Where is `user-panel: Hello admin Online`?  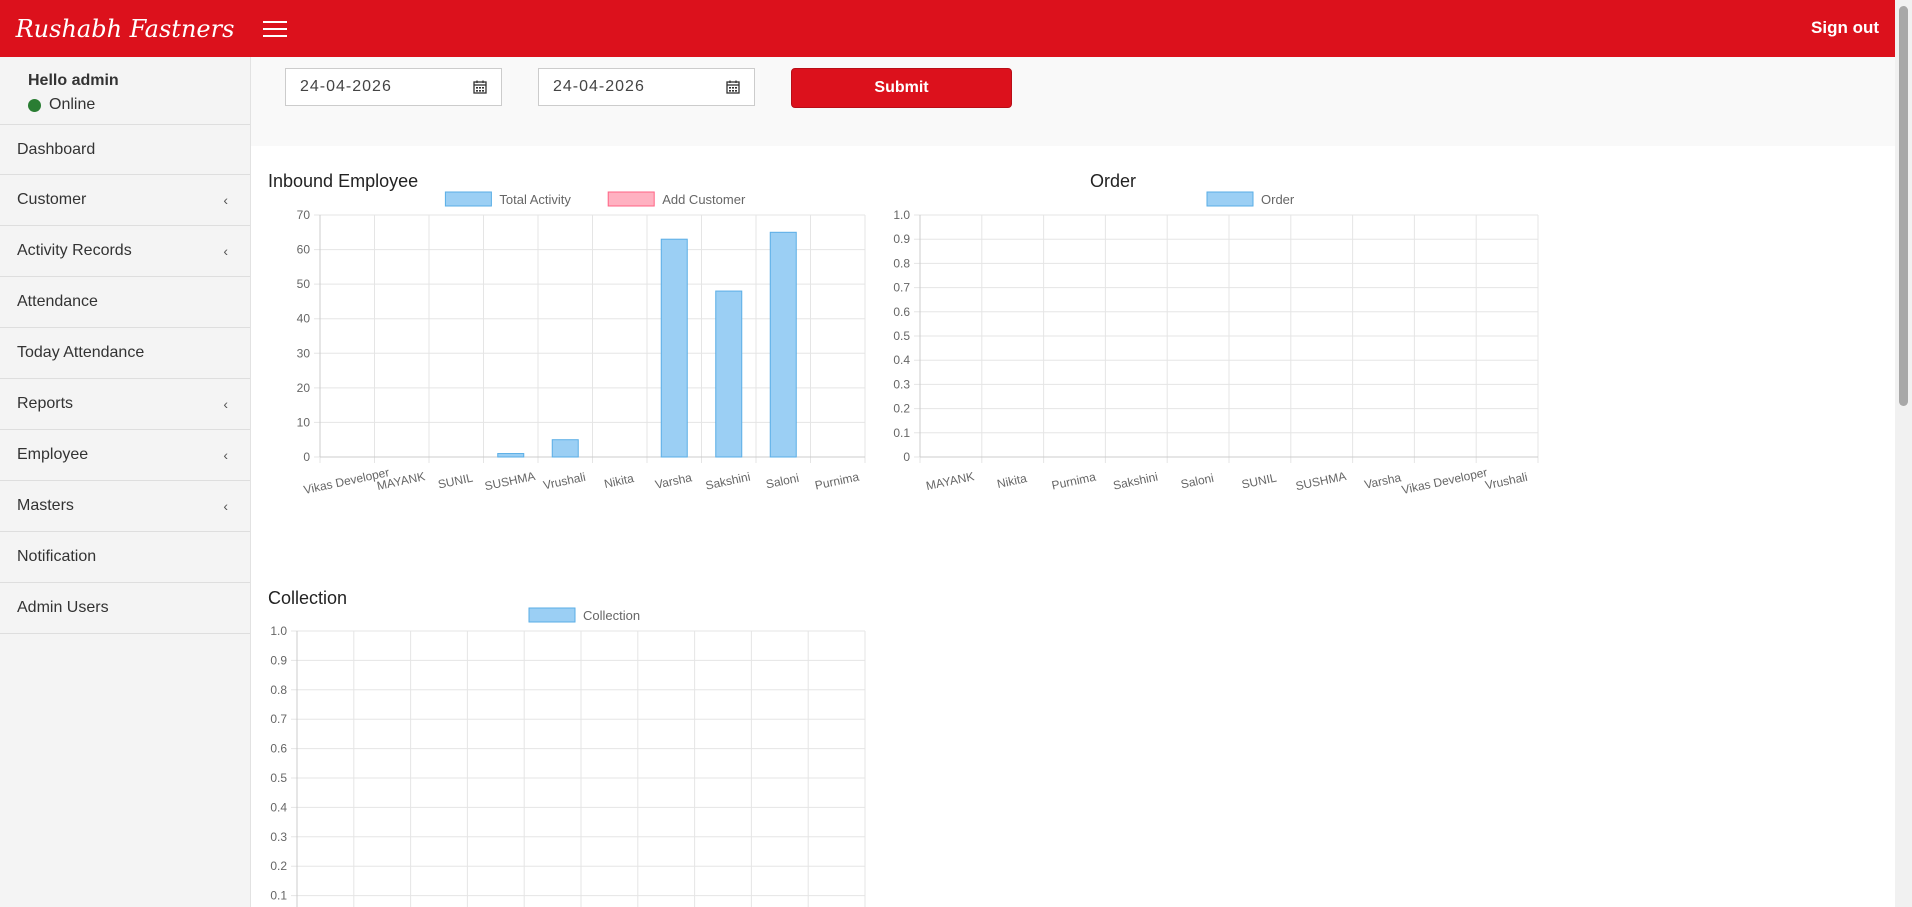 user-panel: Hello admin Online is located at coordinates (125, 90).